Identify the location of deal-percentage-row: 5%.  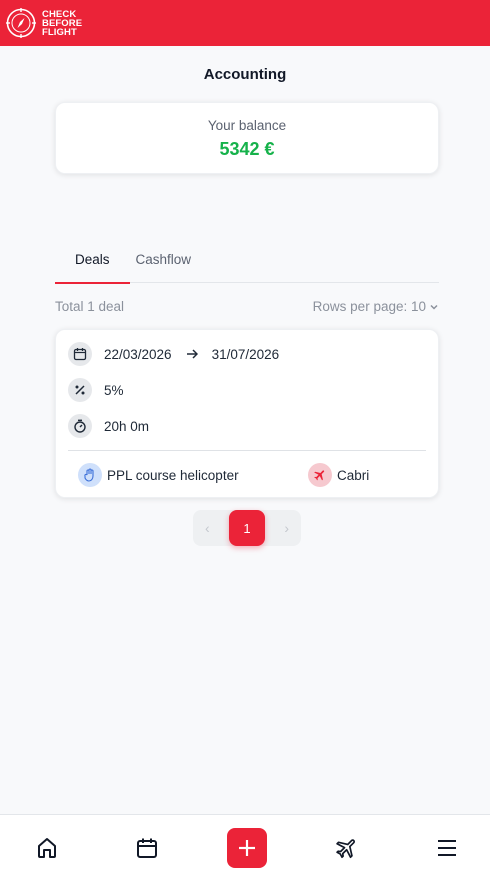
(96, 390).